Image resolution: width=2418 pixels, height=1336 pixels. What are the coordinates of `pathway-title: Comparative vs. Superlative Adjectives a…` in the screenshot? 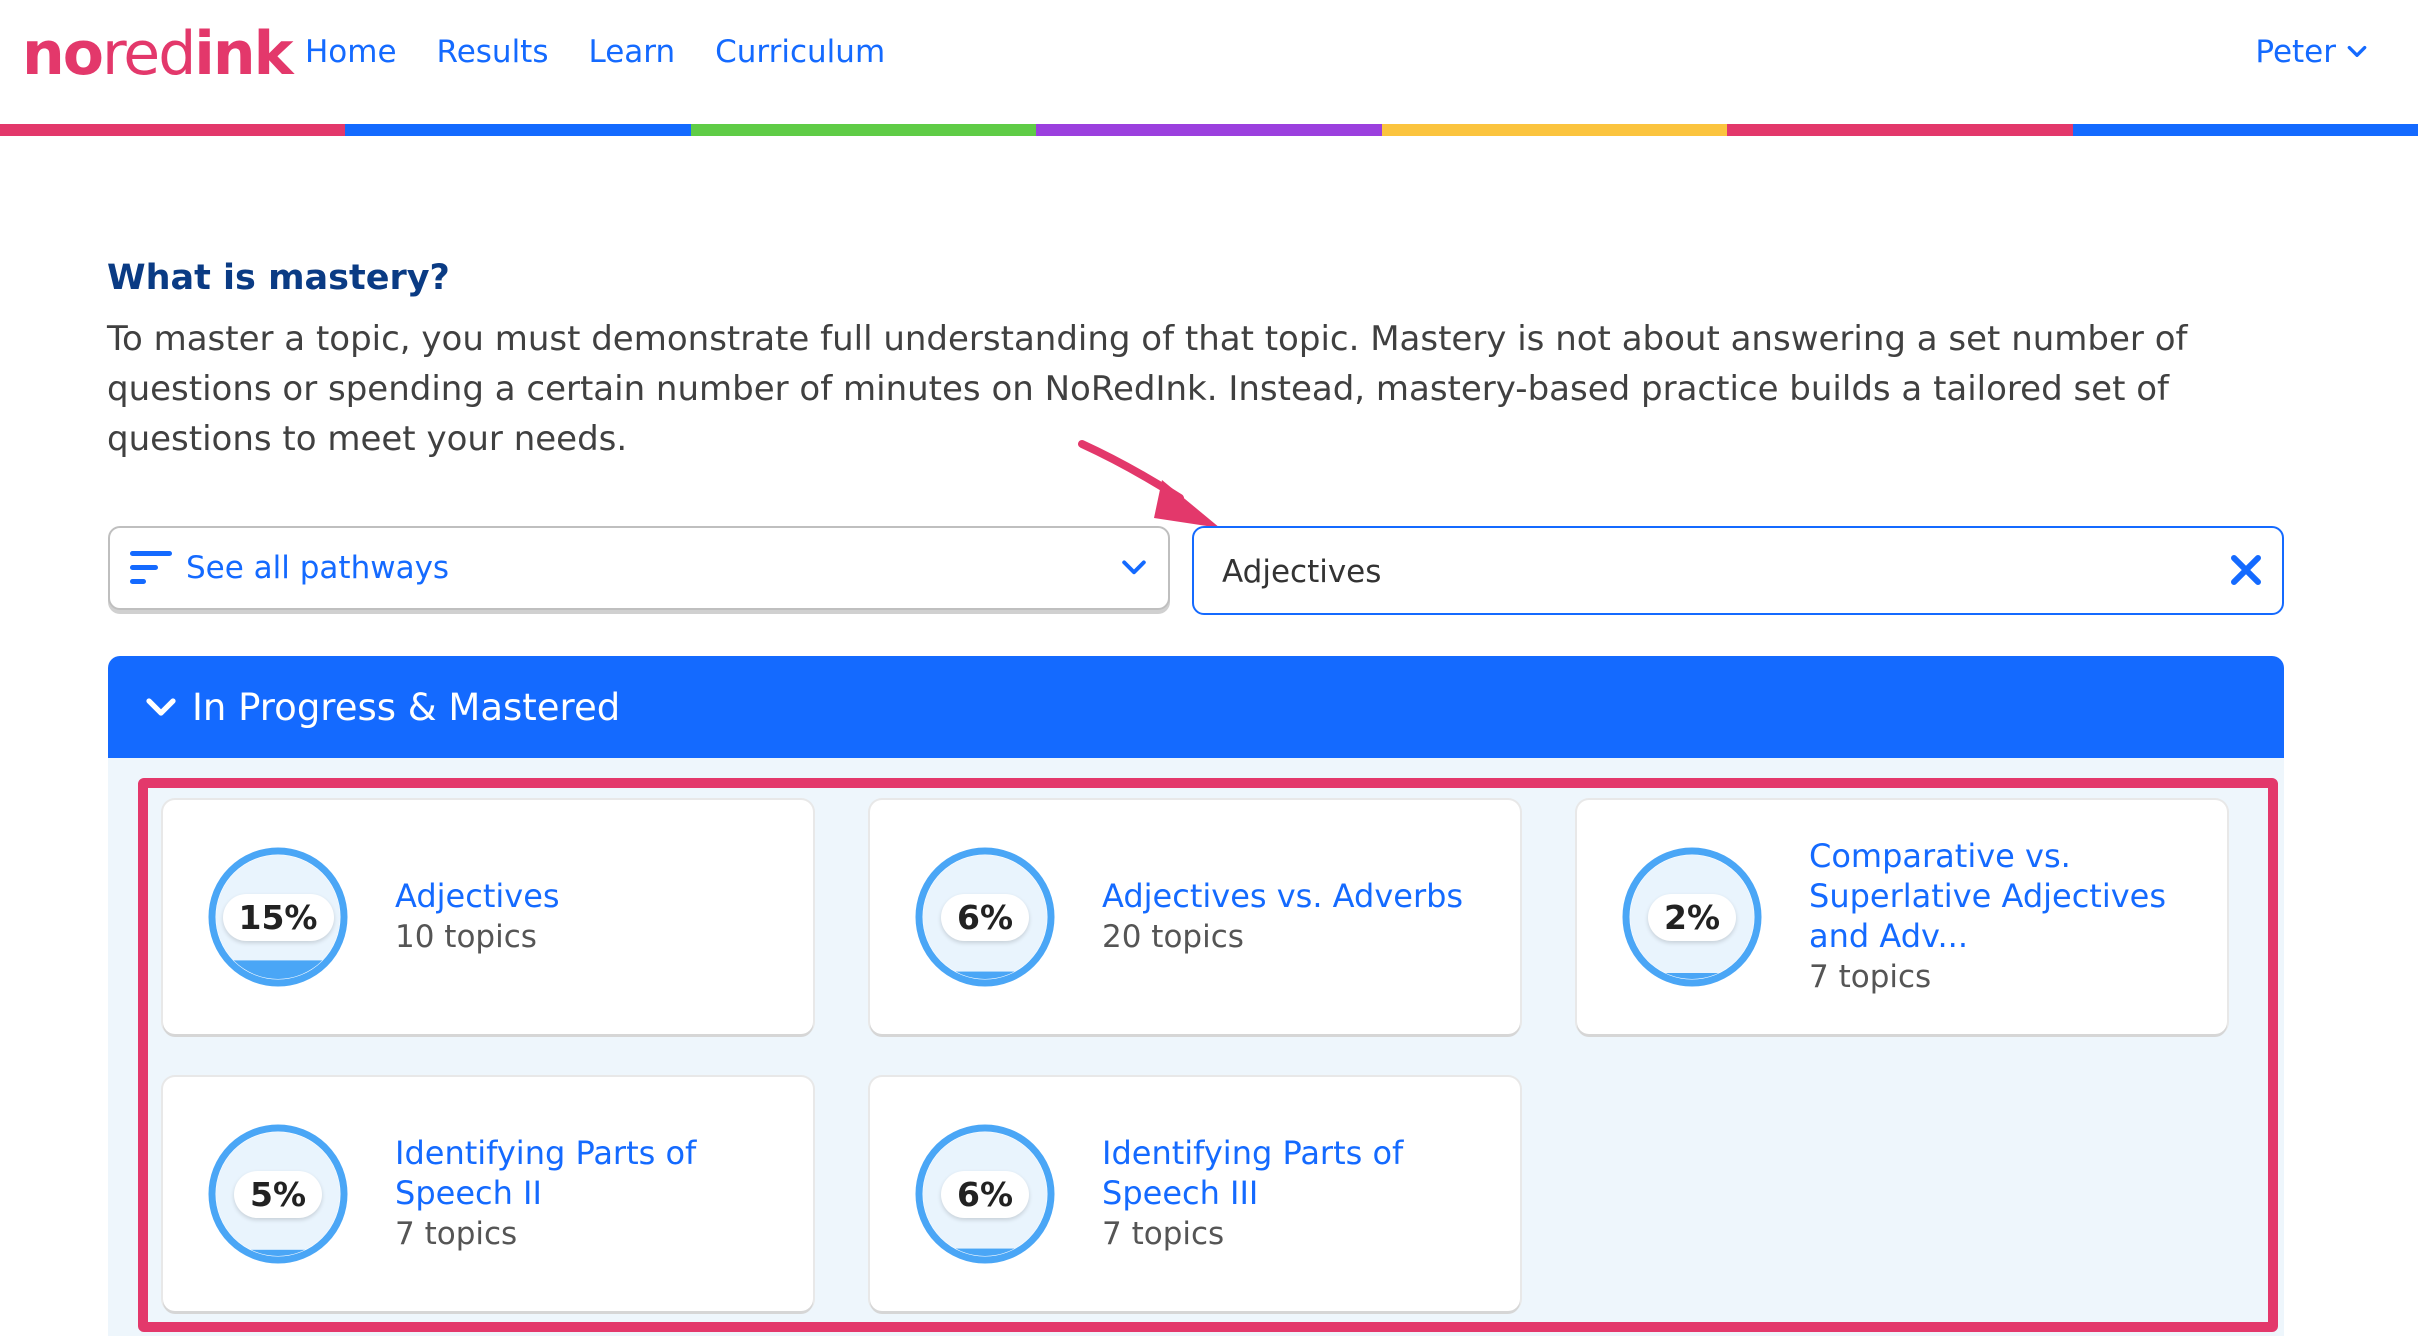 It's located at (1988, 896).